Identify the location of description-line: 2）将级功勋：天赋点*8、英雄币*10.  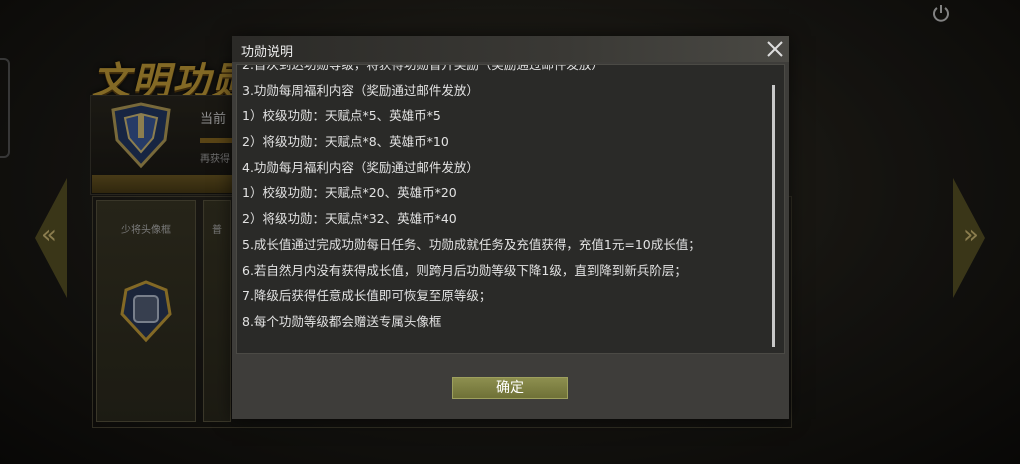
(345, 142).